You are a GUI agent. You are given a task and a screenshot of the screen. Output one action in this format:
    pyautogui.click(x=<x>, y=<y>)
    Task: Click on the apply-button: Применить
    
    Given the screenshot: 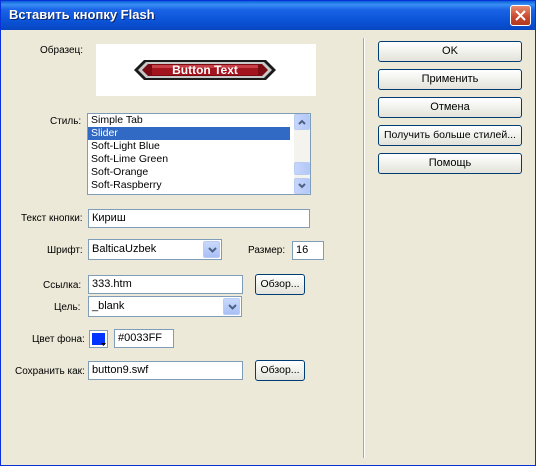 What is the action you would take?
    pyautogui.click(x=450, y=79)
    